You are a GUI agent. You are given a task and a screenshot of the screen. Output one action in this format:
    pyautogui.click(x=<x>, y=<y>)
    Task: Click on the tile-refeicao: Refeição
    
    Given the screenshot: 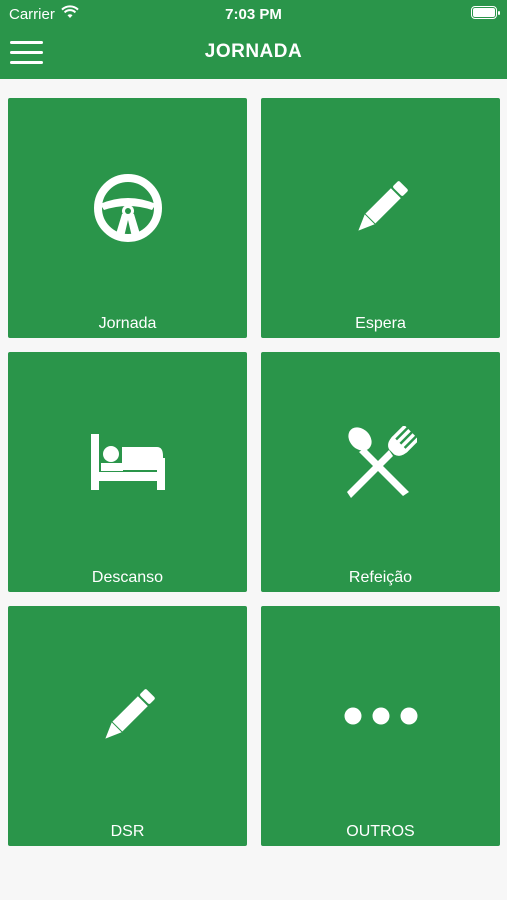 What is the action you would take?
    pyautogui.click(x=380, y=472)
    